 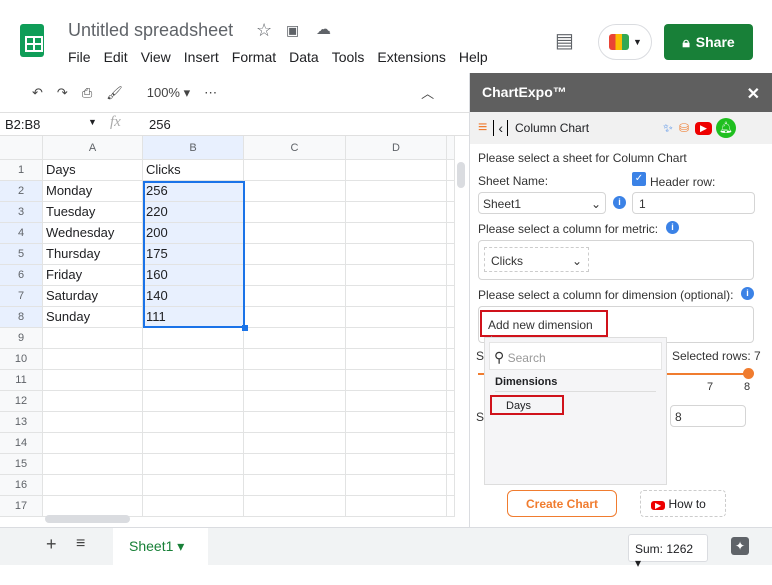 I want to click on column-header-d: D, so click(x=396, y=148).